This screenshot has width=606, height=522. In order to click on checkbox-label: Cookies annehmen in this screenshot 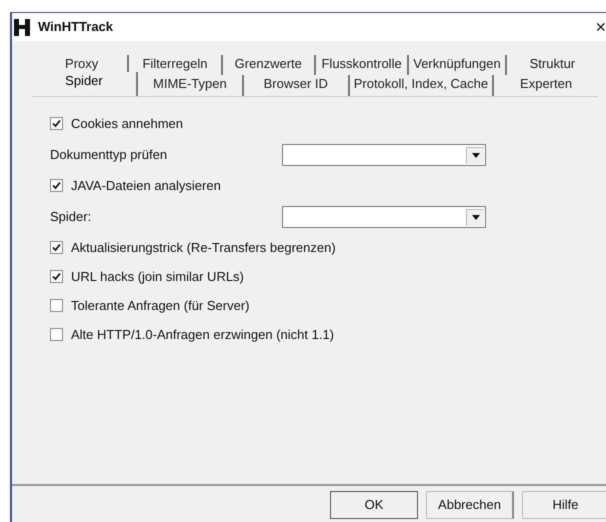, I will do `click(127, 123)`.